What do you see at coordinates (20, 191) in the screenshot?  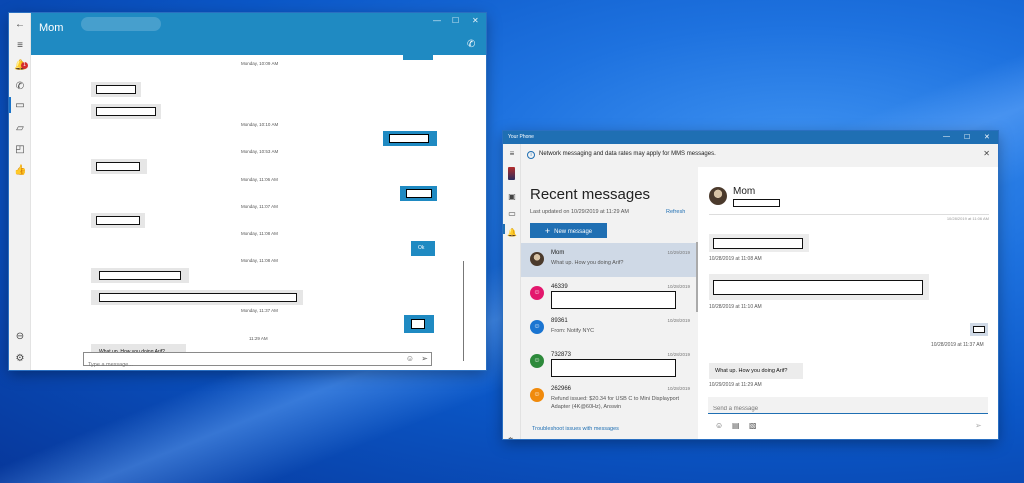 I see `left-nav-rail: ← ≡ 🔔 1 ✆ ▭ ▱ ◰ 👍 ⊖ ⚙` at bounding box center [20, 191].